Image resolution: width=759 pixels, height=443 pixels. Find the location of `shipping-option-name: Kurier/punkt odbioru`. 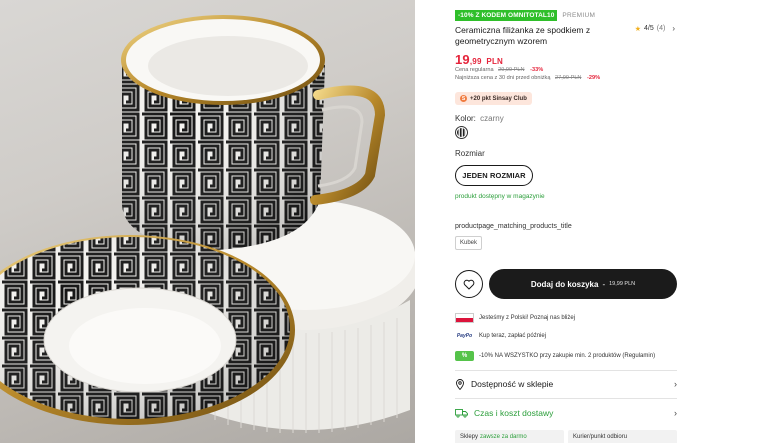

shipping-option-name: Kurier/punkt odbioru is located at coordinates (600, 437).